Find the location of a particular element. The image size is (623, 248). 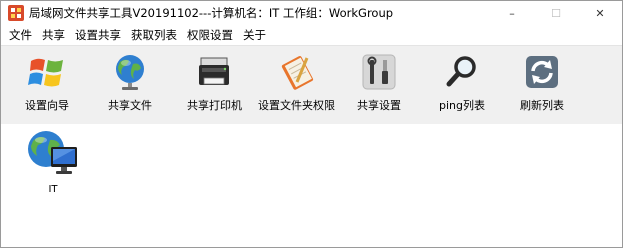

share-file-button: 共享文件 is located at coordinates (130, 82).